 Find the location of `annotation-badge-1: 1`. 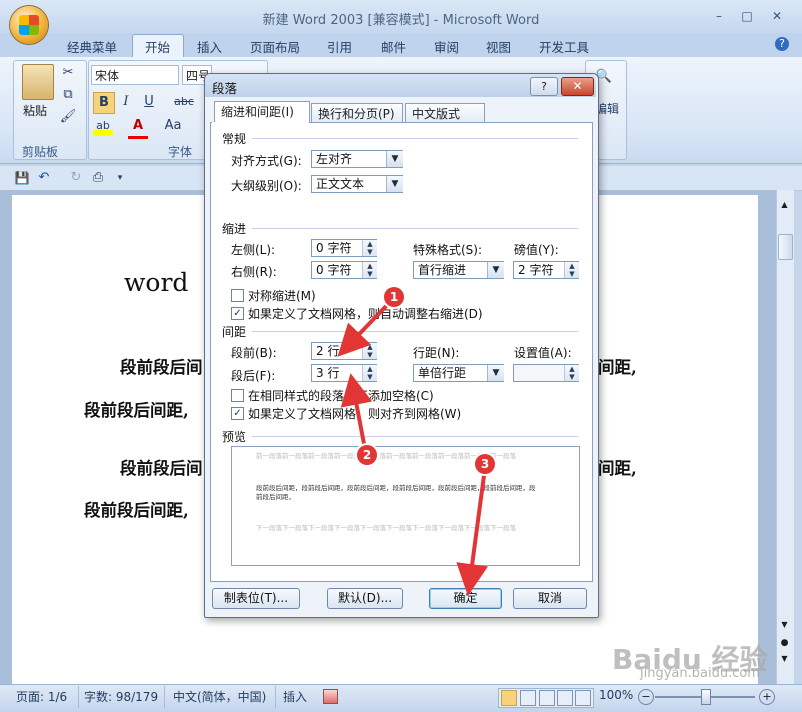

annotation-badge-1: 1 is located at coordinates (394, 297).